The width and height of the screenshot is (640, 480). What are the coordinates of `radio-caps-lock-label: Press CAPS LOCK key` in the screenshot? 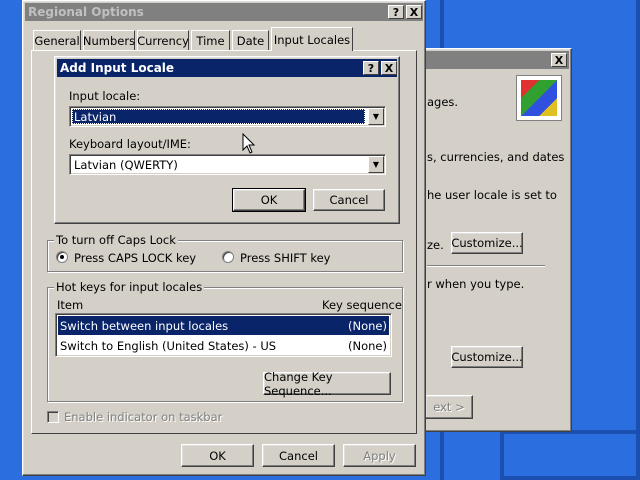 It's located at (135, 258).